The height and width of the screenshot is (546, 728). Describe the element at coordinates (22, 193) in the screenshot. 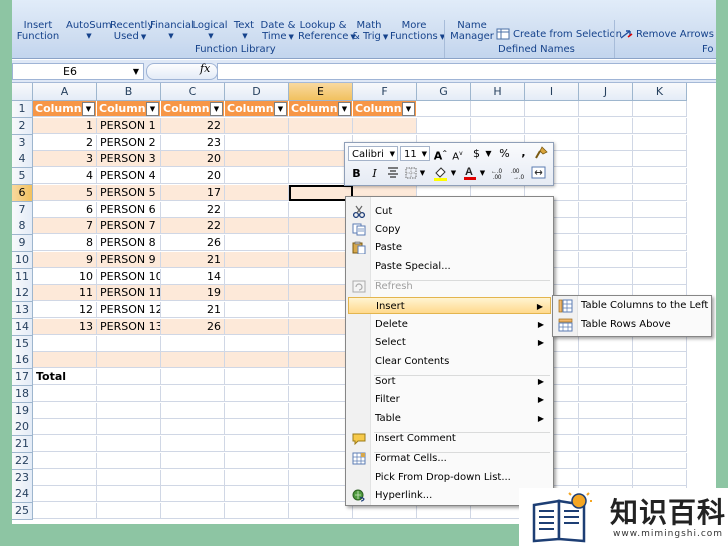

I see `row-header-6: 6` at that location.